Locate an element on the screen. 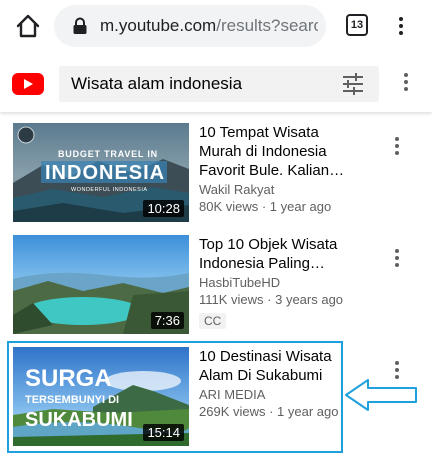 This screenshot has height=456, width=432. filter-icon is located at coordinates (353, 84).